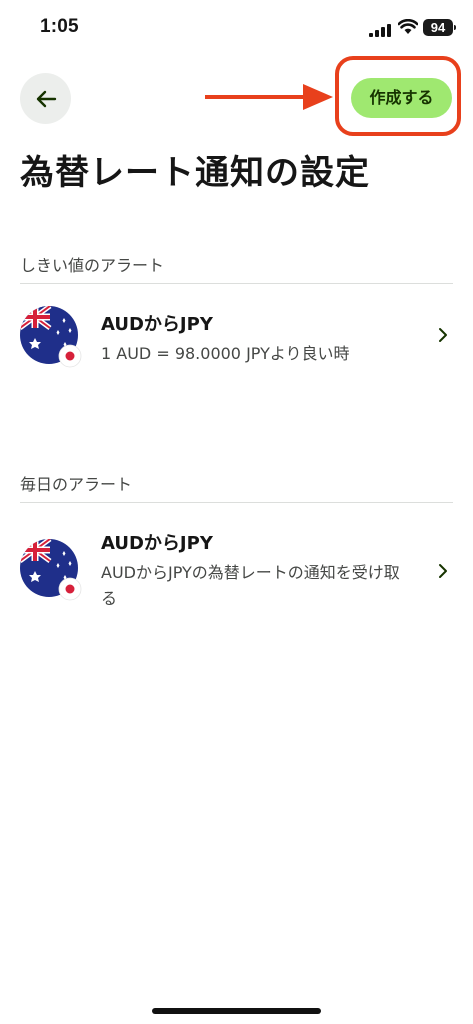  Describe the element at coordinates (236, 1011) in the screenshot. I see `home-indicator` at that location.